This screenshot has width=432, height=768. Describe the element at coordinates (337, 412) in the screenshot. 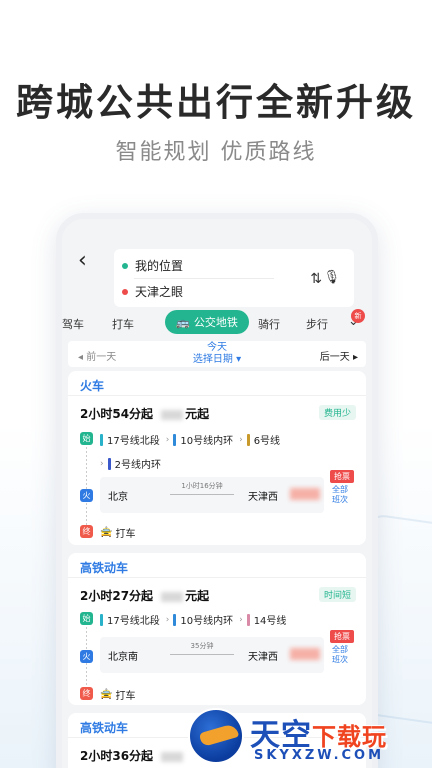

I see `route-tag: 费用少` at that location.